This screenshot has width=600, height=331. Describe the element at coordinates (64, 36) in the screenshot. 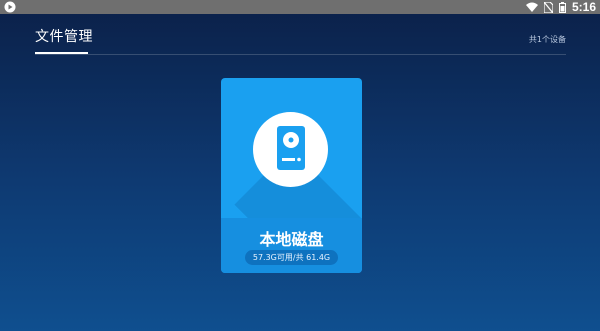

I see `tab-file-manager: 文件管理` at that location.